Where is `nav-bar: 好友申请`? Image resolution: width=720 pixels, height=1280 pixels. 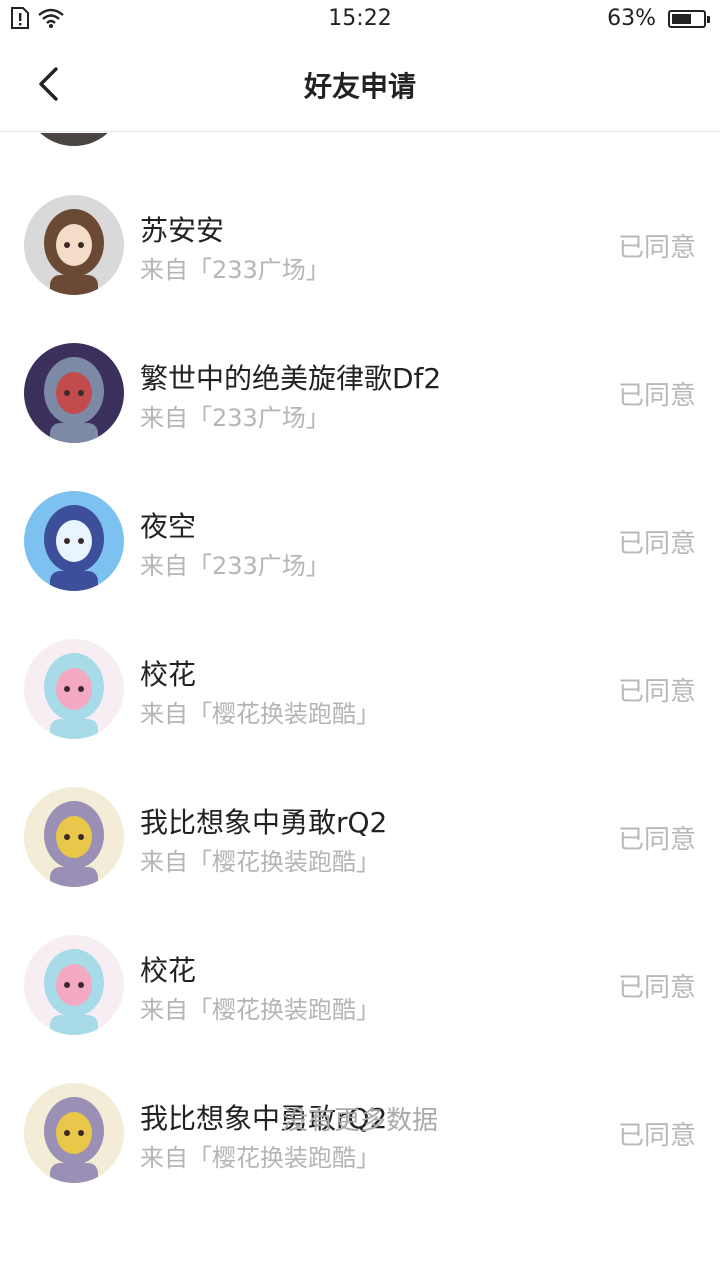 nav-bar: 好友申请 is located at coordinates (360, 85).